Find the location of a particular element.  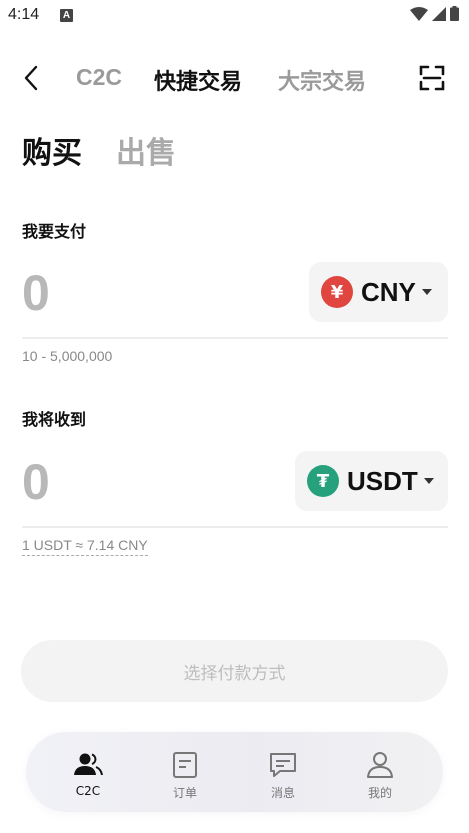

nav-label-orders: 订单 is located at coordinates (184, 793).